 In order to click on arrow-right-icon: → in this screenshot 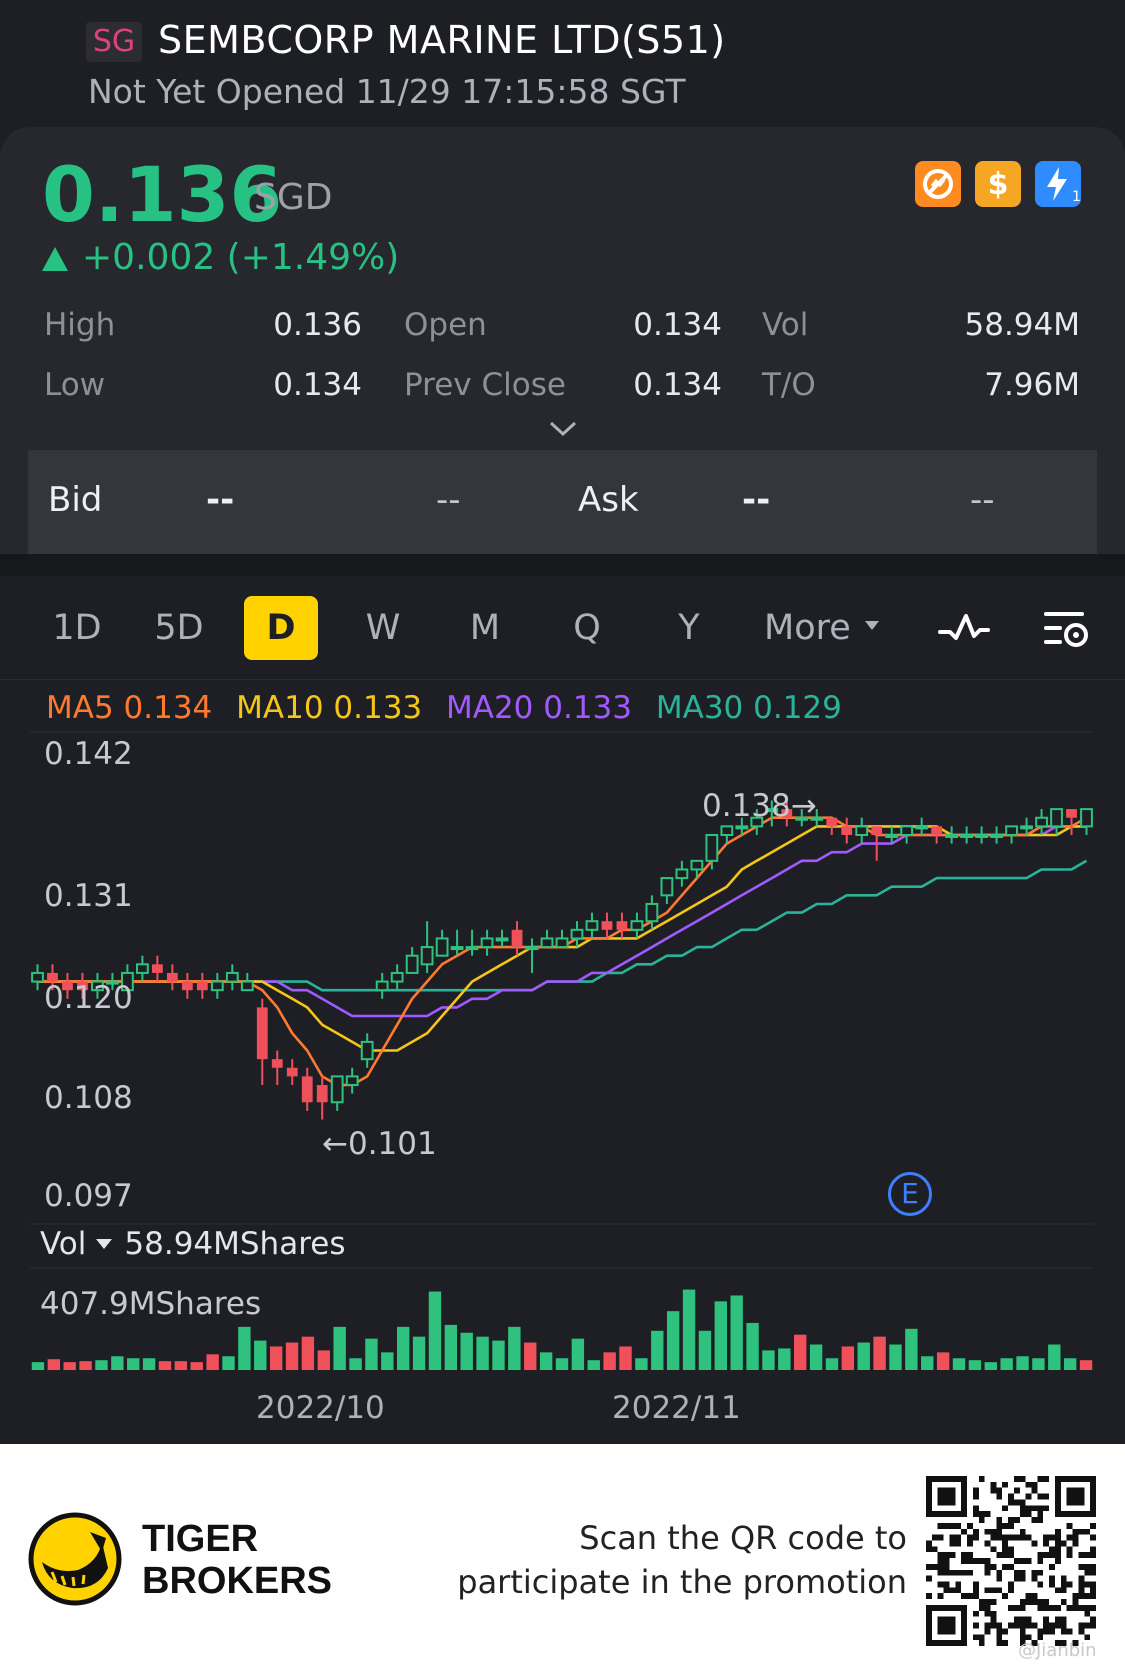, I will do `click(803, 806)`.